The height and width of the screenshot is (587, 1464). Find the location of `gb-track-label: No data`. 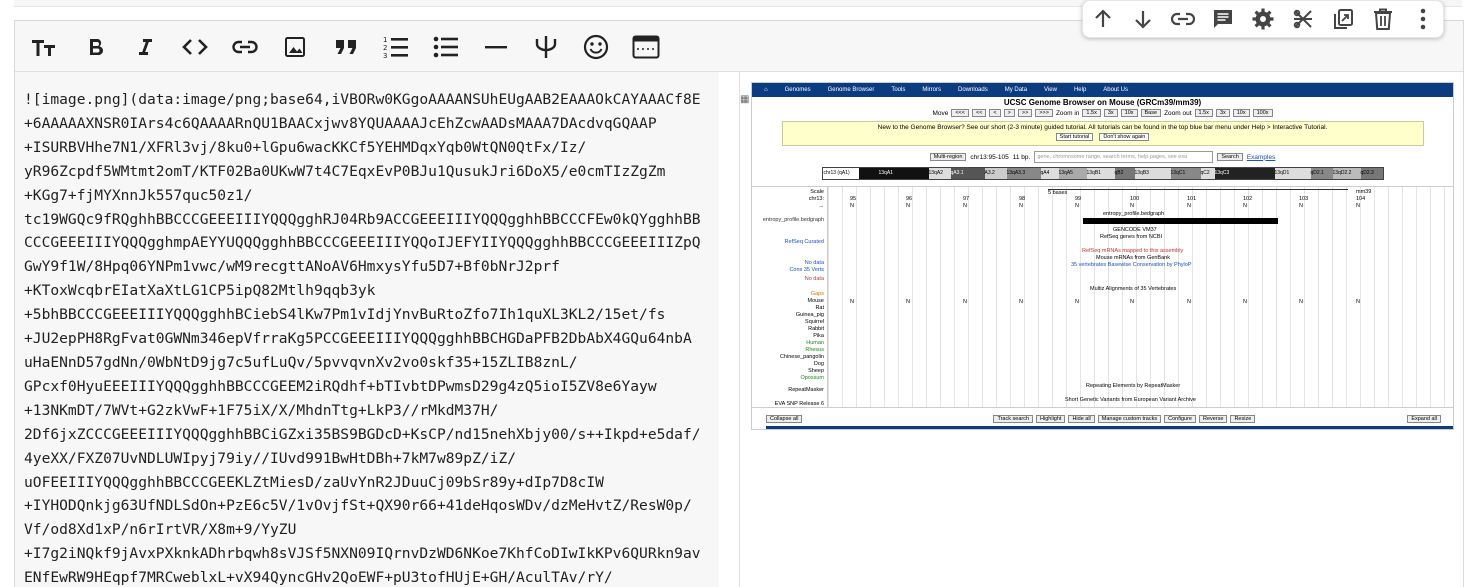

gb-track-label: No data is located at coordinates (814, 263).